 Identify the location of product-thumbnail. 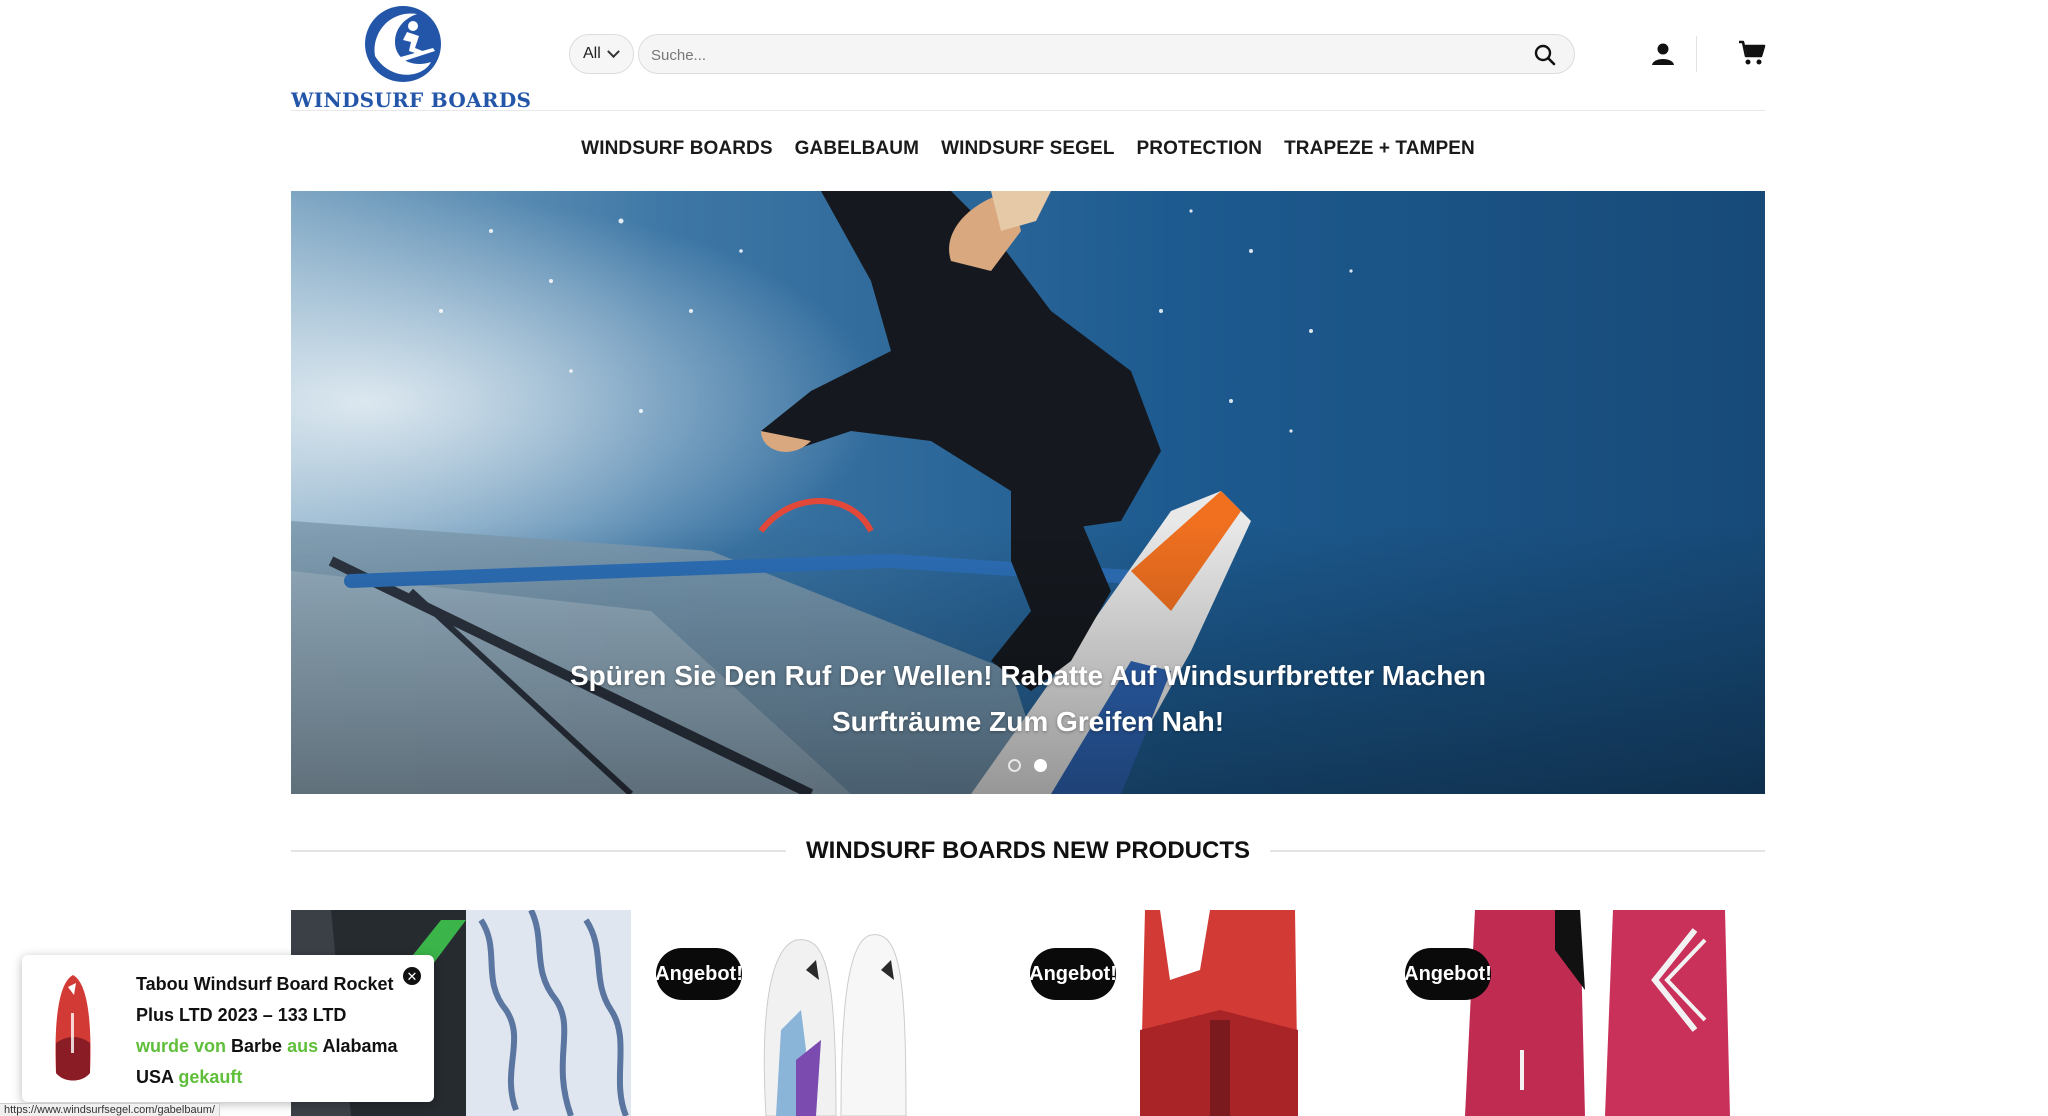
(73, 1028).